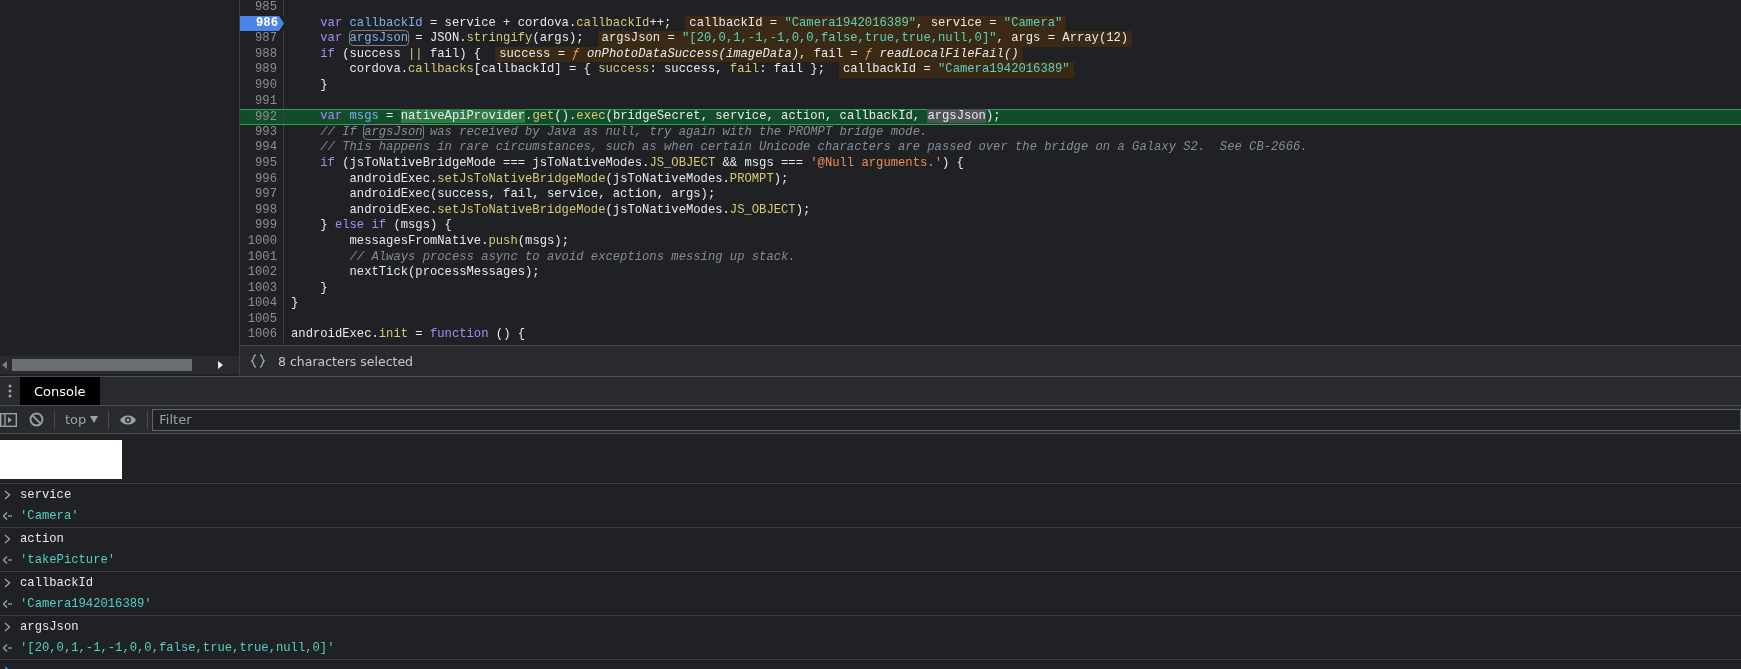 This screenshot has height=669, width=1741. Describe the element at coordinates (495, 23) in the screenshot. I see `code-line: var callbackId = service + cordova.callbackId++;` at that location.